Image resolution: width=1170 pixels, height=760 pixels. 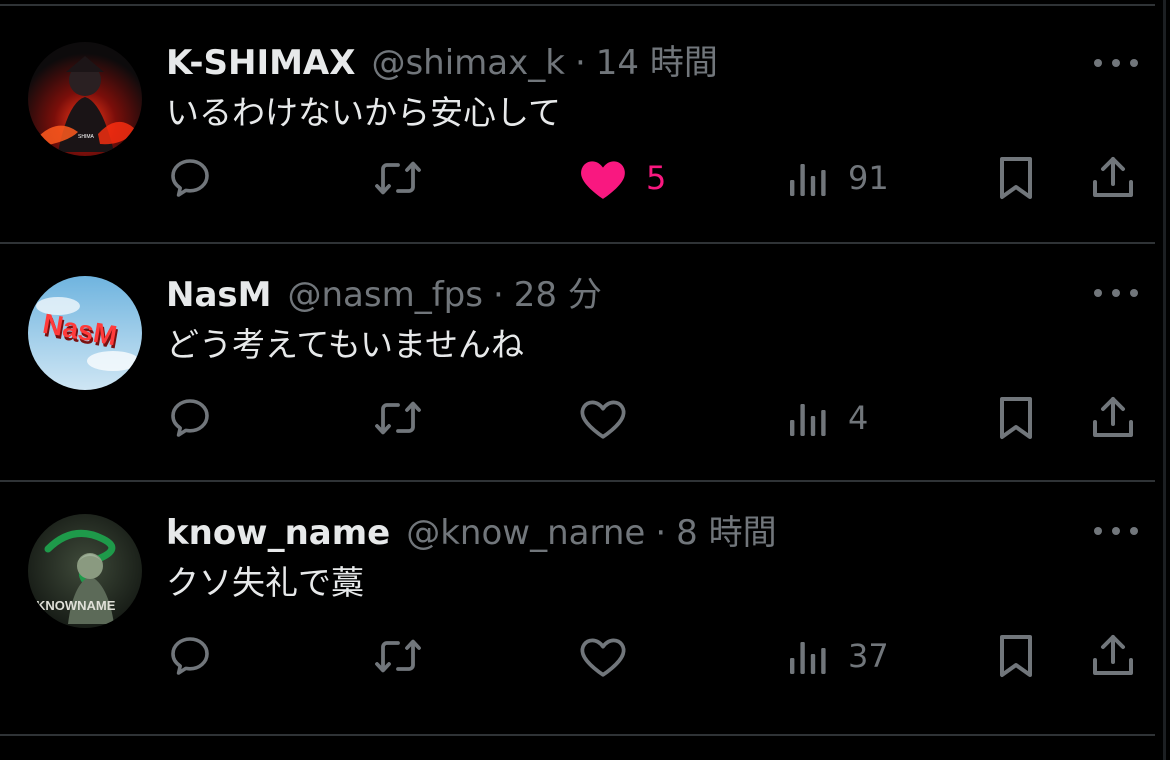 I want to click on avatar: SHIMA, so click(x=85, y=99).